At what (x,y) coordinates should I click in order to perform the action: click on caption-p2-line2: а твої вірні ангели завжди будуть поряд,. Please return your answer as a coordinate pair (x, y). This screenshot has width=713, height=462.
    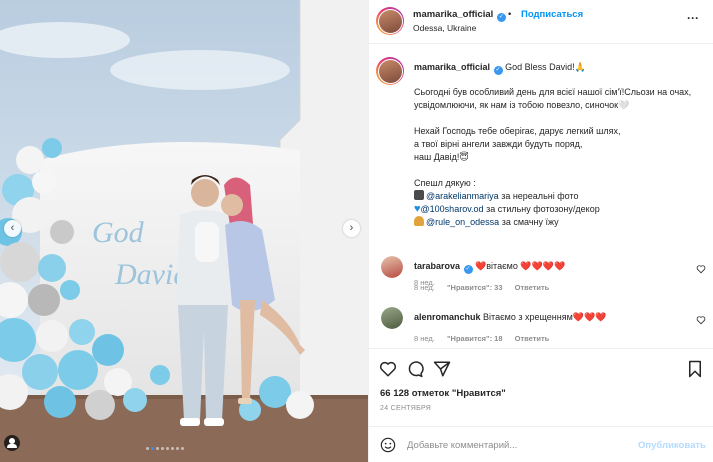
    Looking at the image, I should click on (498, 144).